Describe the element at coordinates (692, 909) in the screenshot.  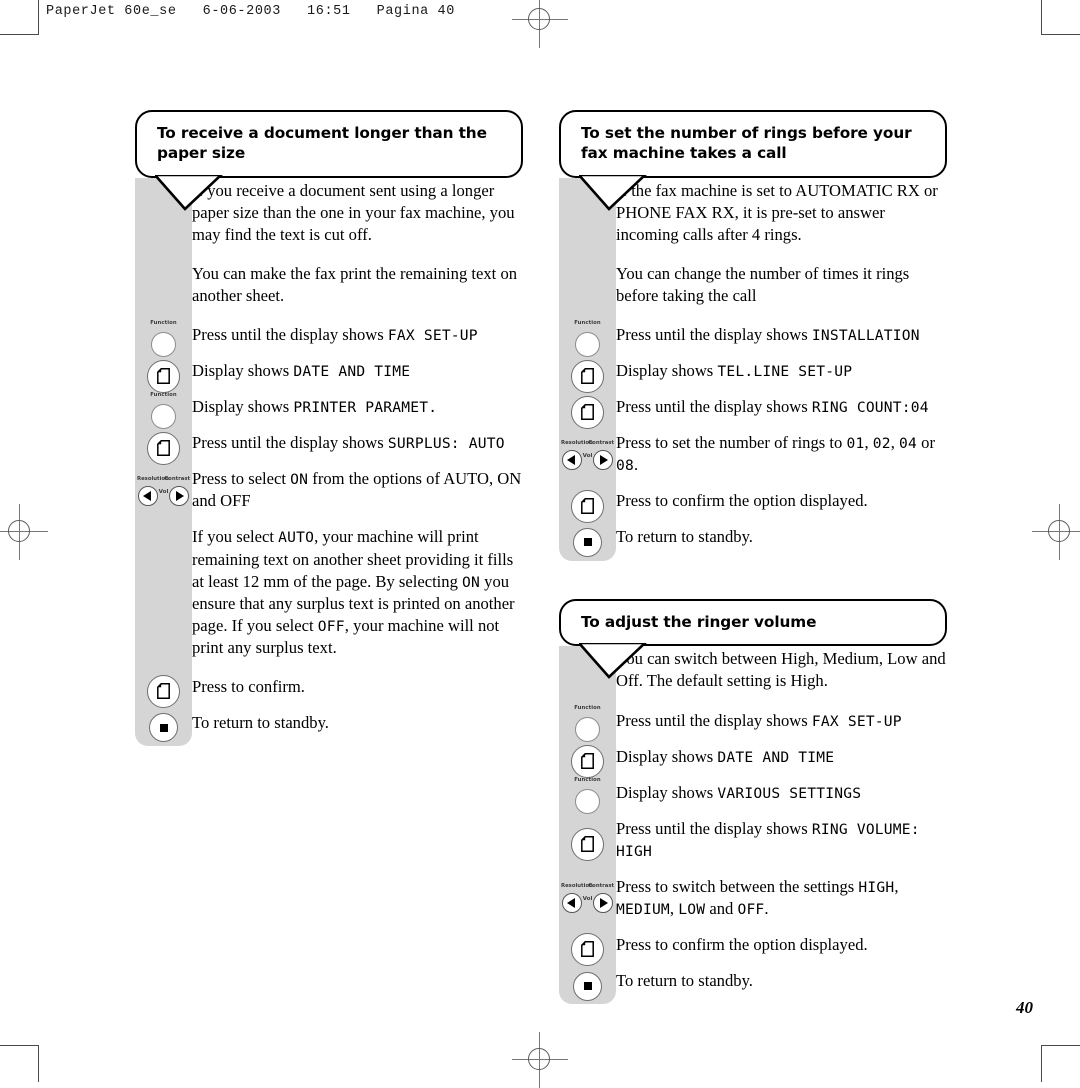
I see `lcd-display-text: LOW` at that location.